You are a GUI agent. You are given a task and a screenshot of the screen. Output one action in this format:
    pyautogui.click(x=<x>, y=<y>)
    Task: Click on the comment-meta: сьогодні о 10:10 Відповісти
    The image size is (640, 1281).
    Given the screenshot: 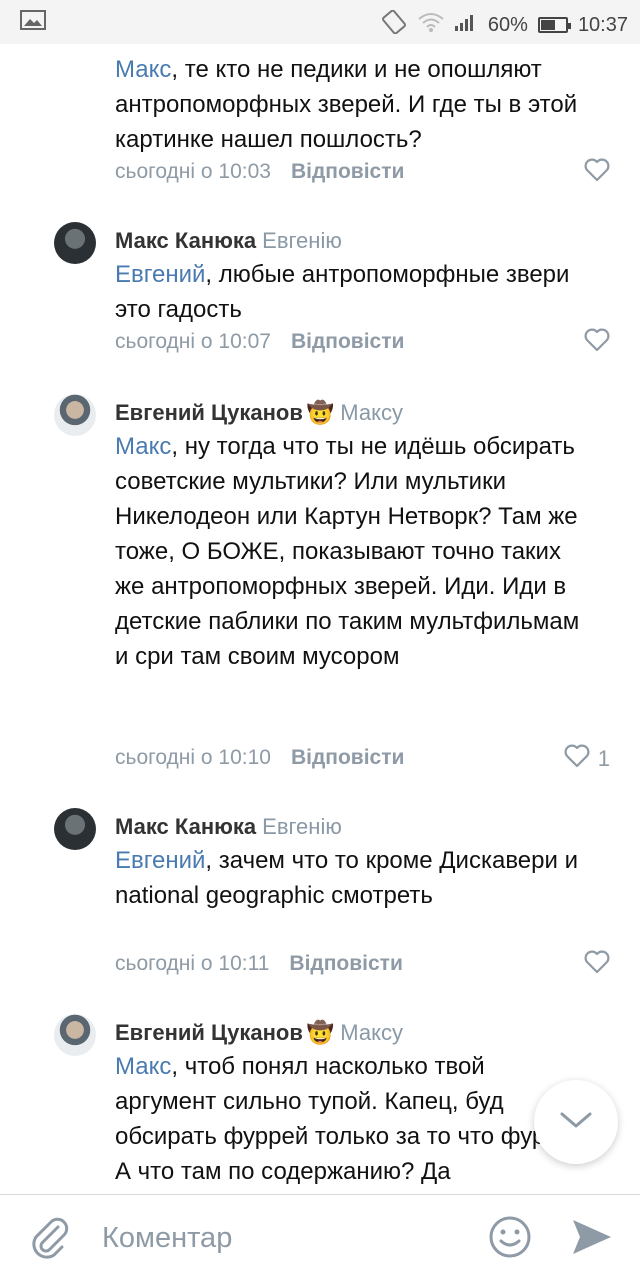 What is the action you would take?
    pyautogui.click(x=259, y=758)
    